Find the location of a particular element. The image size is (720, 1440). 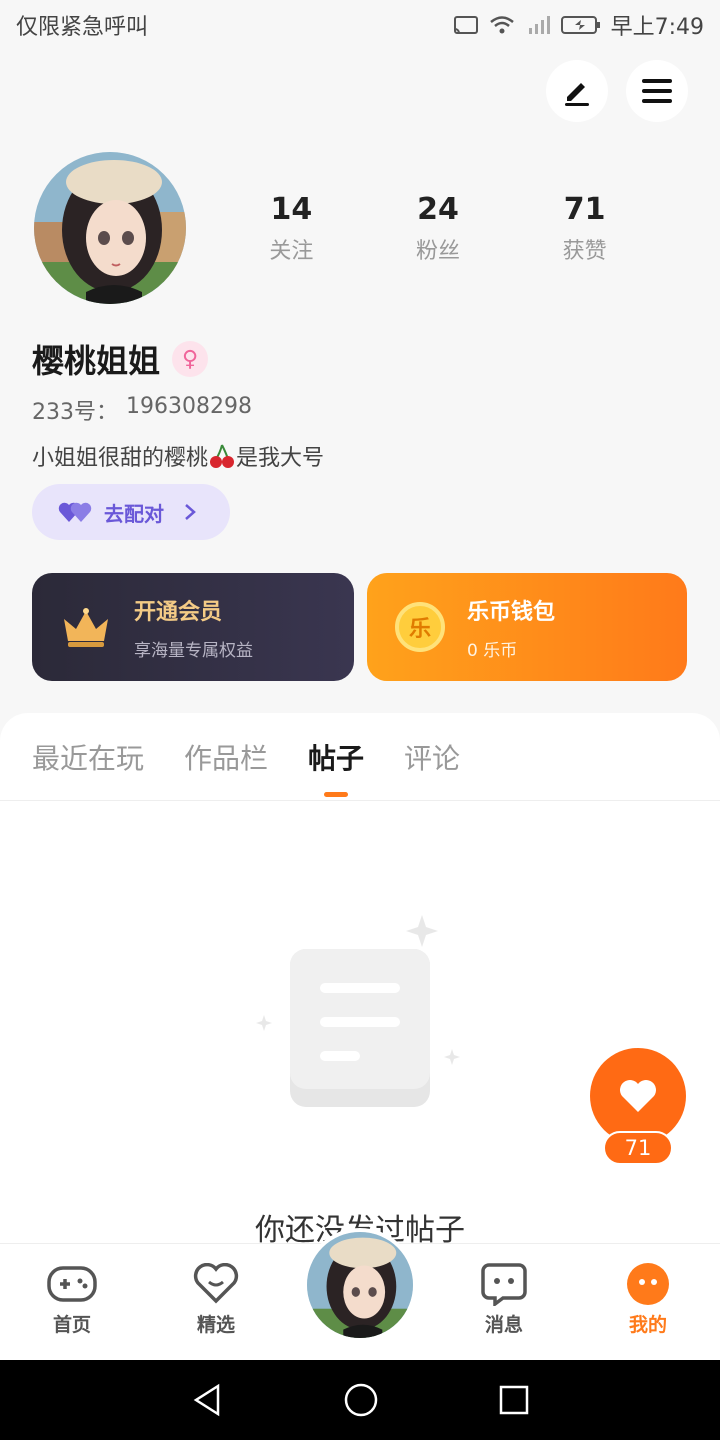

like-count-badge: 71 is located at coordinates (638, 1148).